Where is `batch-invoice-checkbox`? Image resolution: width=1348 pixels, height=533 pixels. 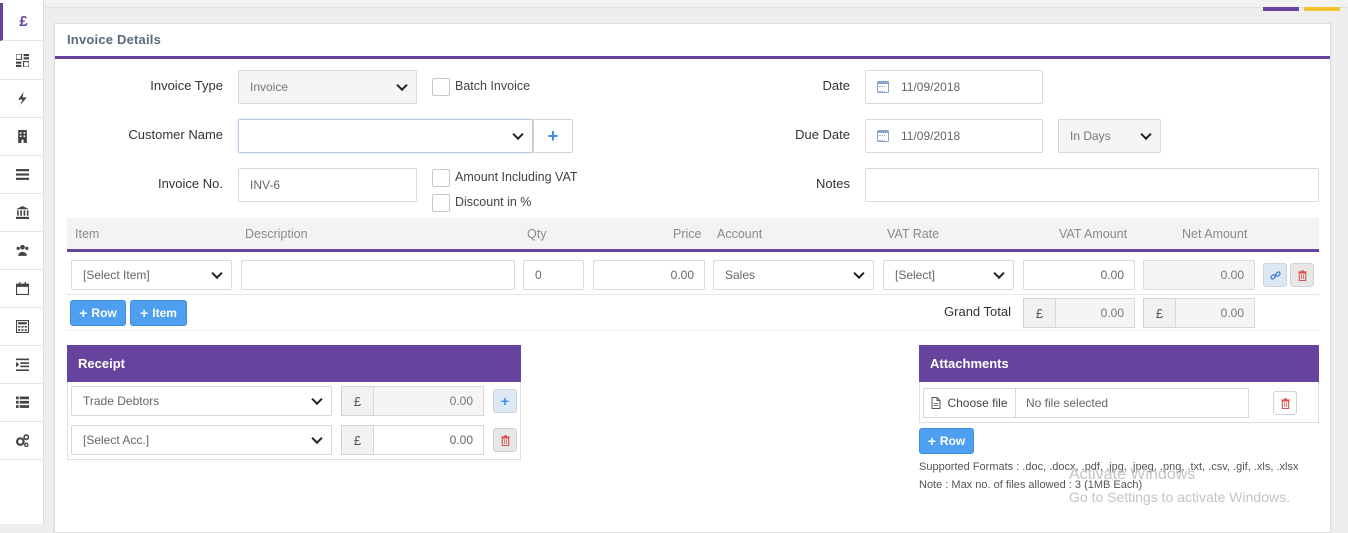
batch-invoice-checkbox is located at coordinates (441, 87).